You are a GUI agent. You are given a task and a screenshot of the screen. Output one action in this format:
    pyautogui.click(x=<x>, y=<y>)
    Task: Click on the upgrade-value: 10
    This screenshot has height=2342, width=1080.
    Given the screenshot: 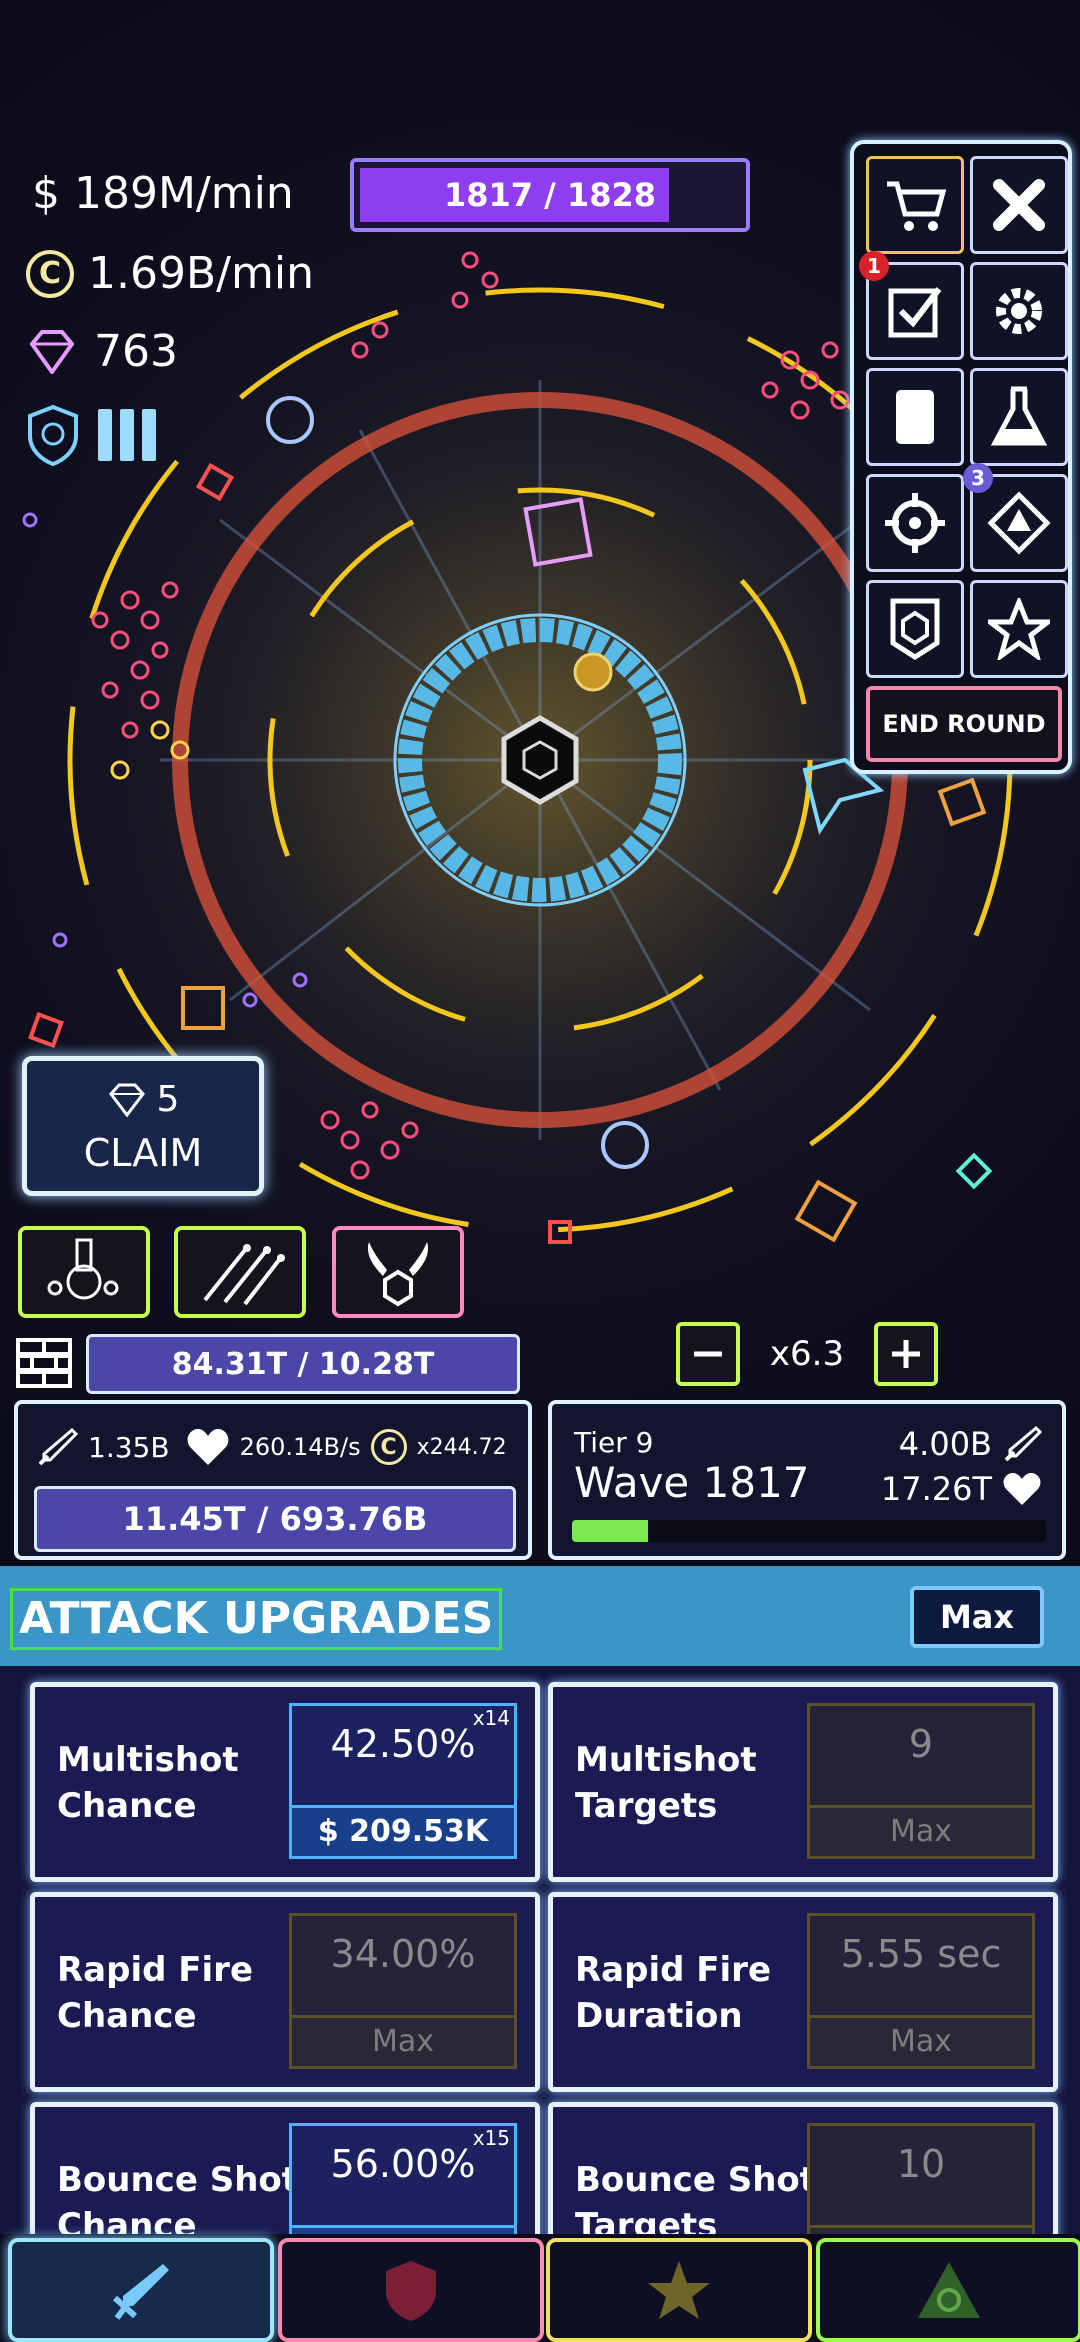 What is the action you would take?
    pyautogui.click(x=921, y=2164)
    